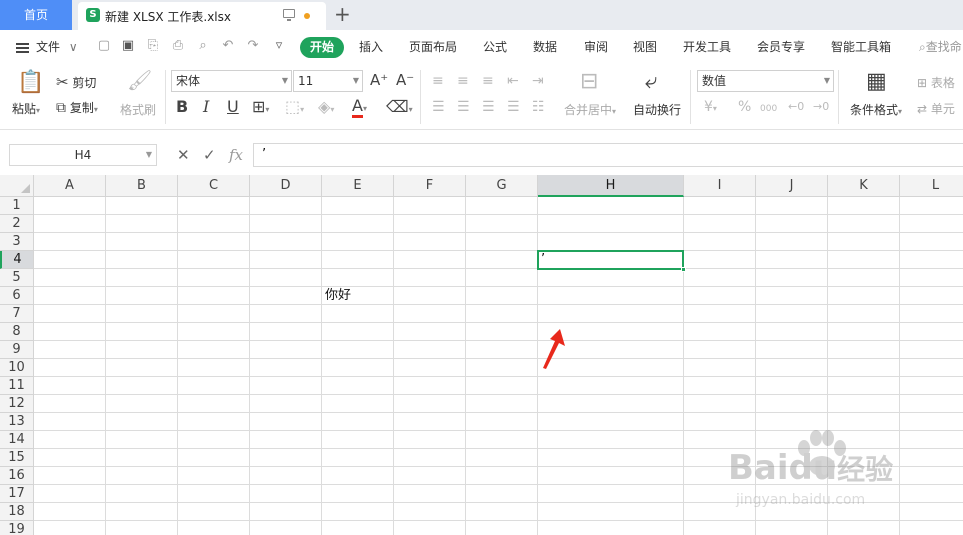 This screenshot has height=535, width=963. Describe the element at coordinates (438, 81) in the screenshot. I see `align-top-icon: ≡` at that location.